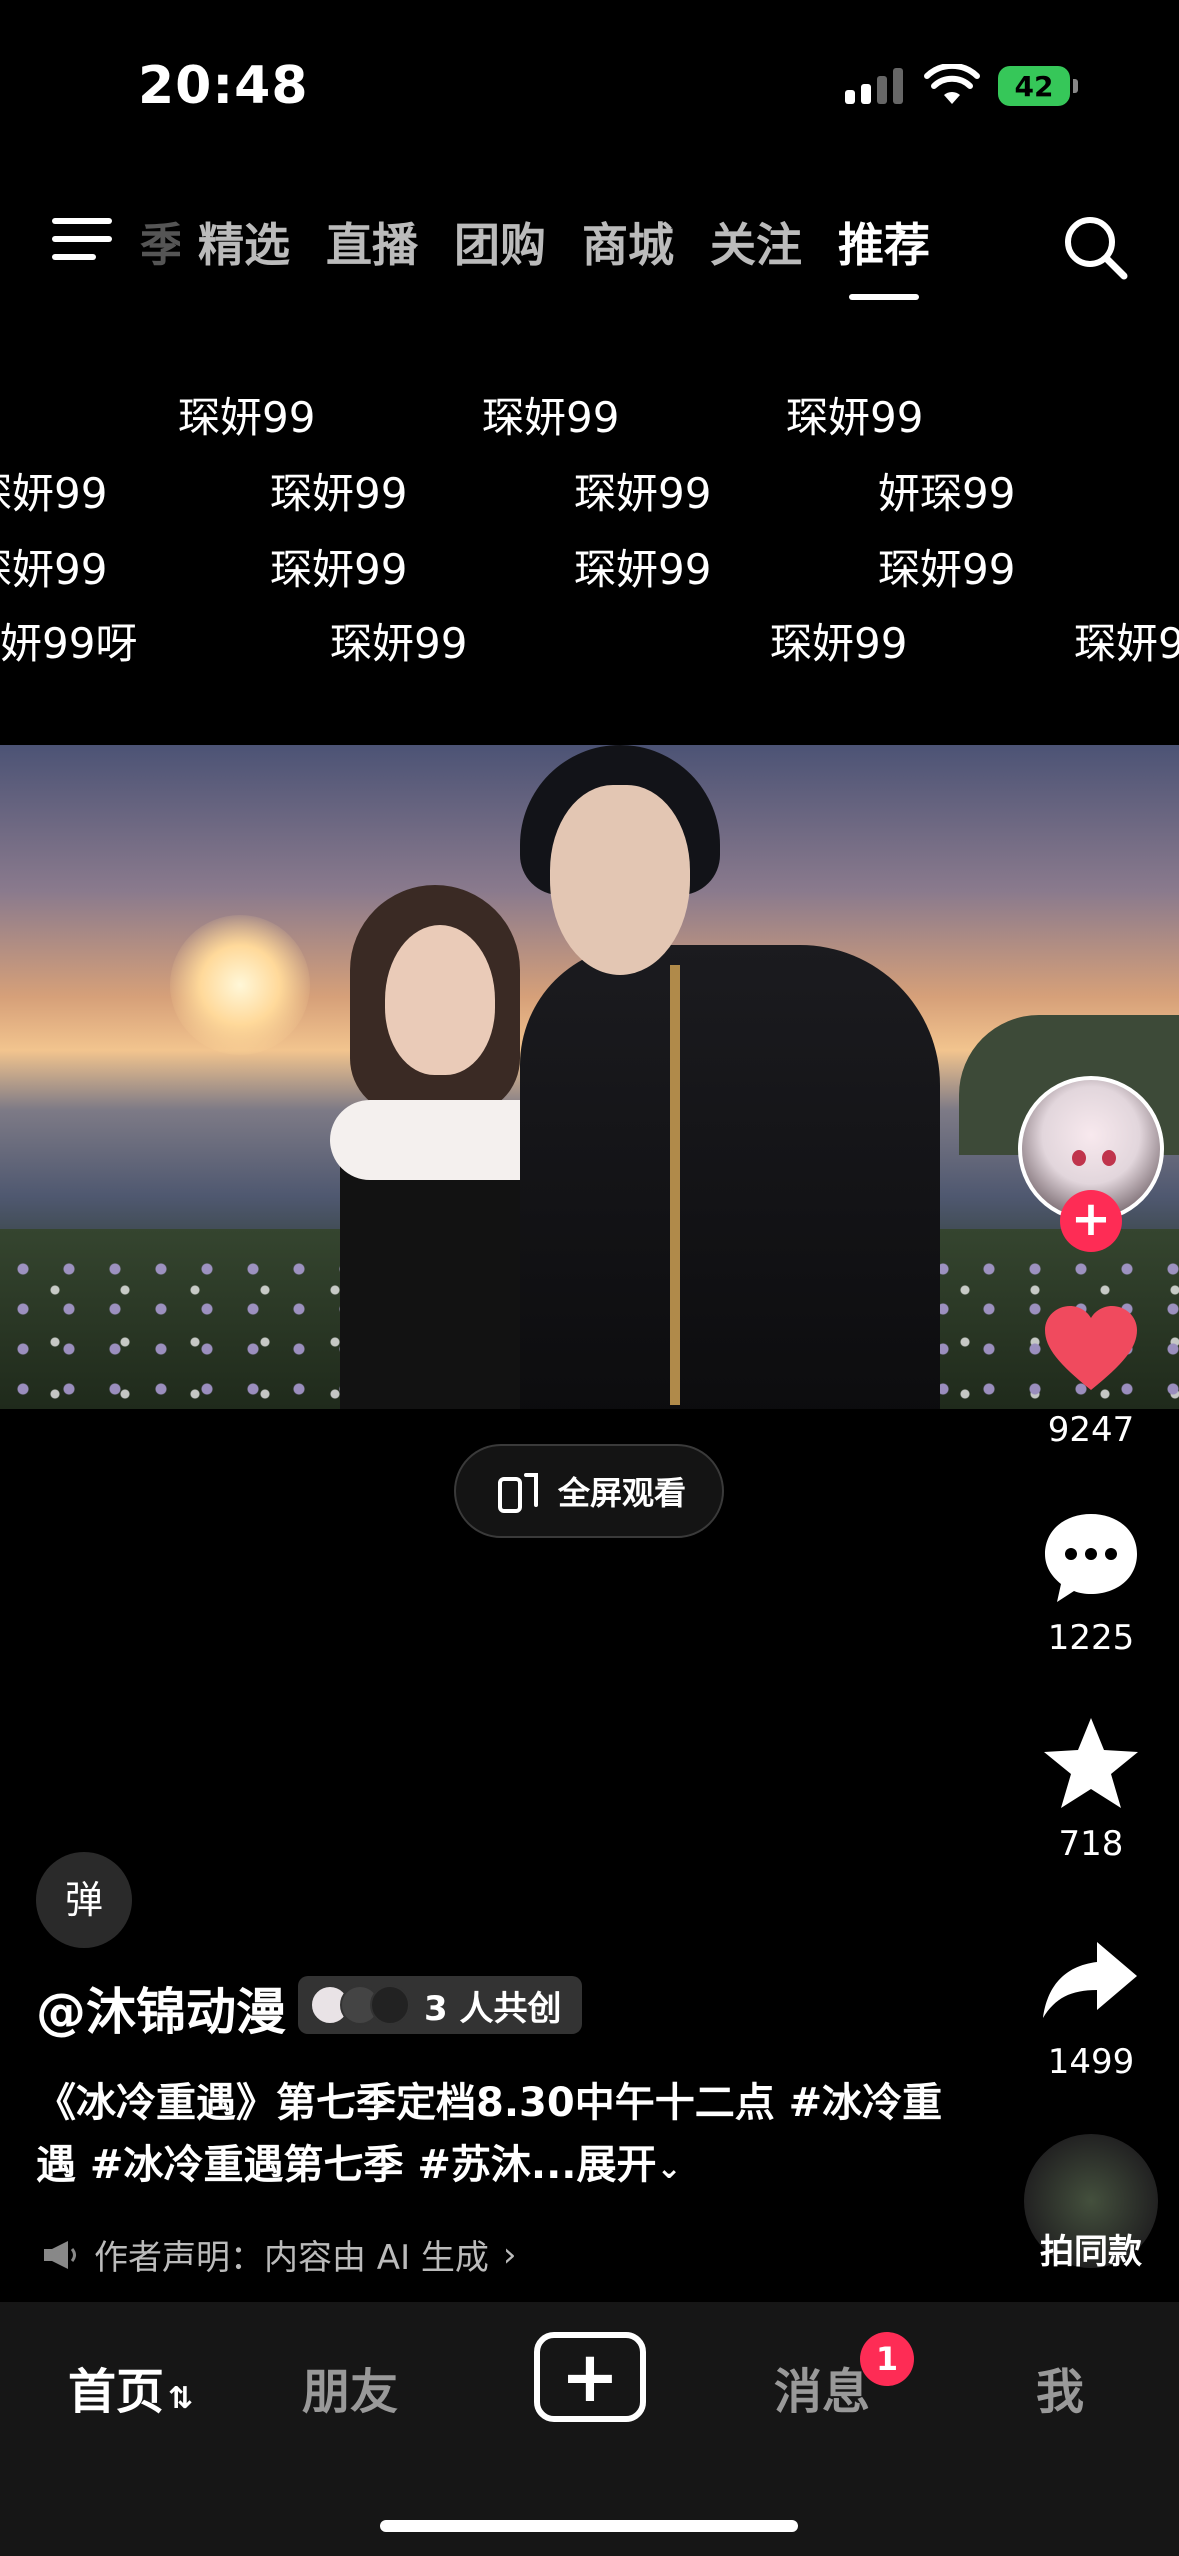 The width and height of the screenshot is (1179, 2556). I want to click on nav-me: 我, so click(1060, 2387).